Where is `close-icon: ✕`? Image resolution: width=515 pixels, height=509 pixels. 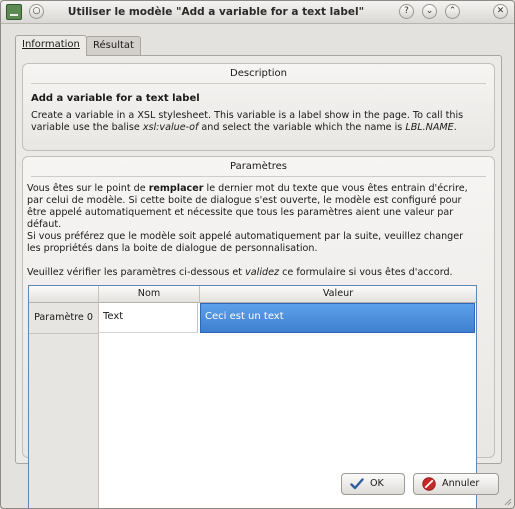
close-icon: ✕ is located at coordinates (500, 11).